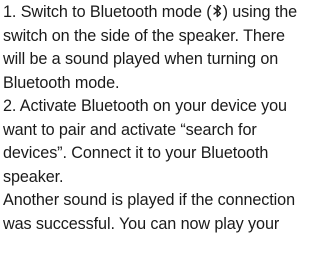  I want to click on step2-line2: want to pair and activate “search for, so click(130, 129).